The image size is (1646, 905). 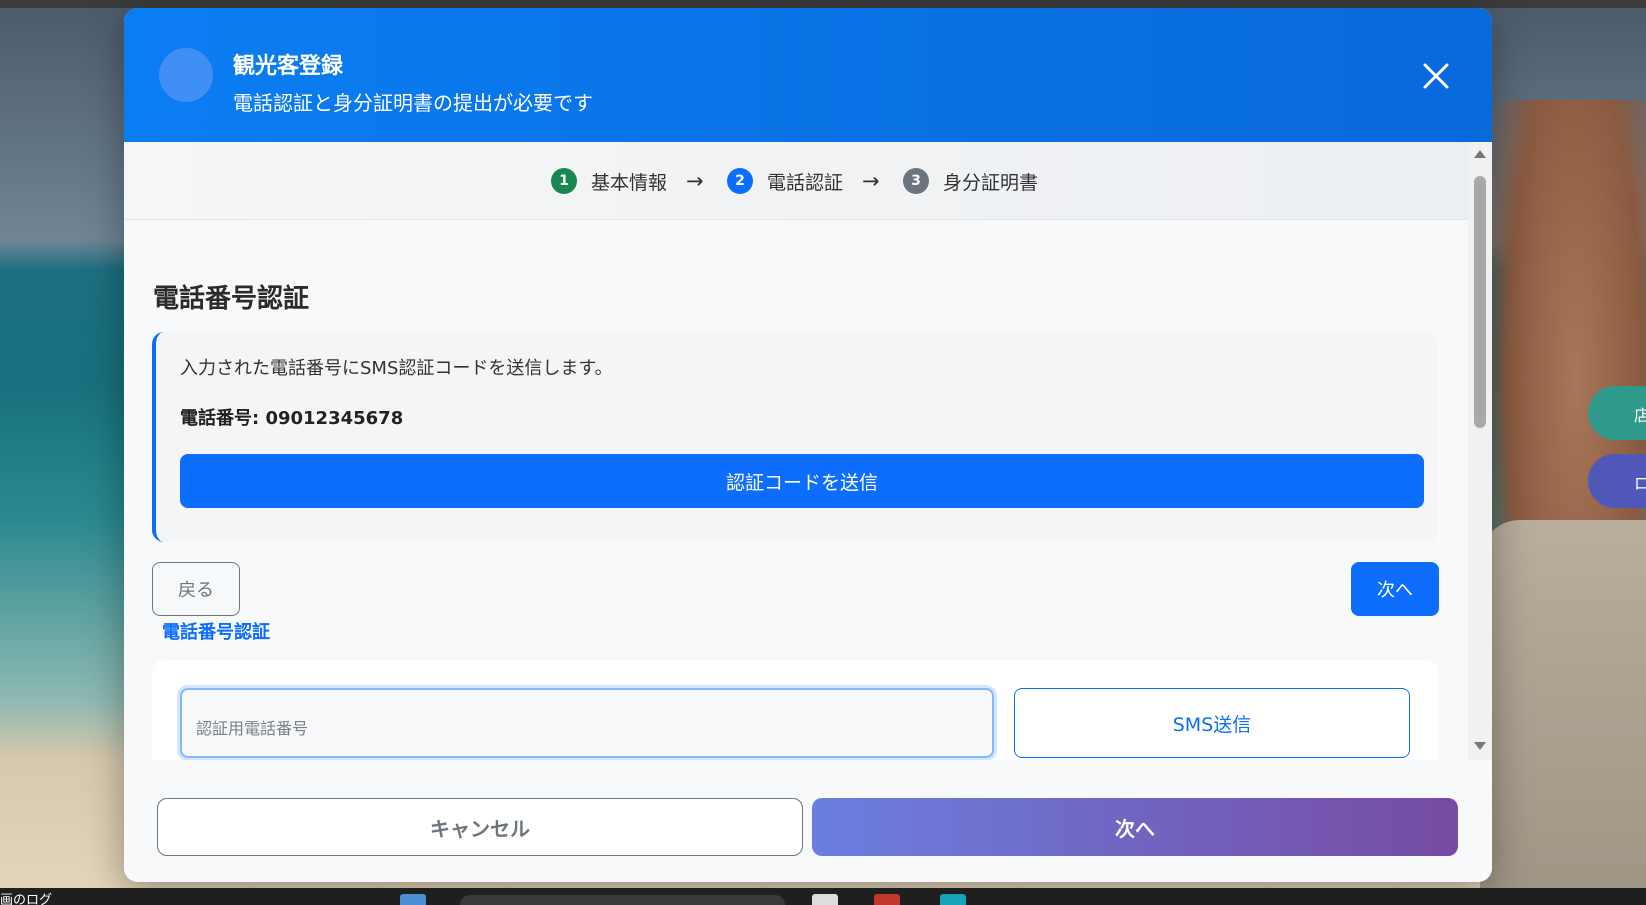 I want to click on step-1-label: 基本情報, so click(x=629, y=182).